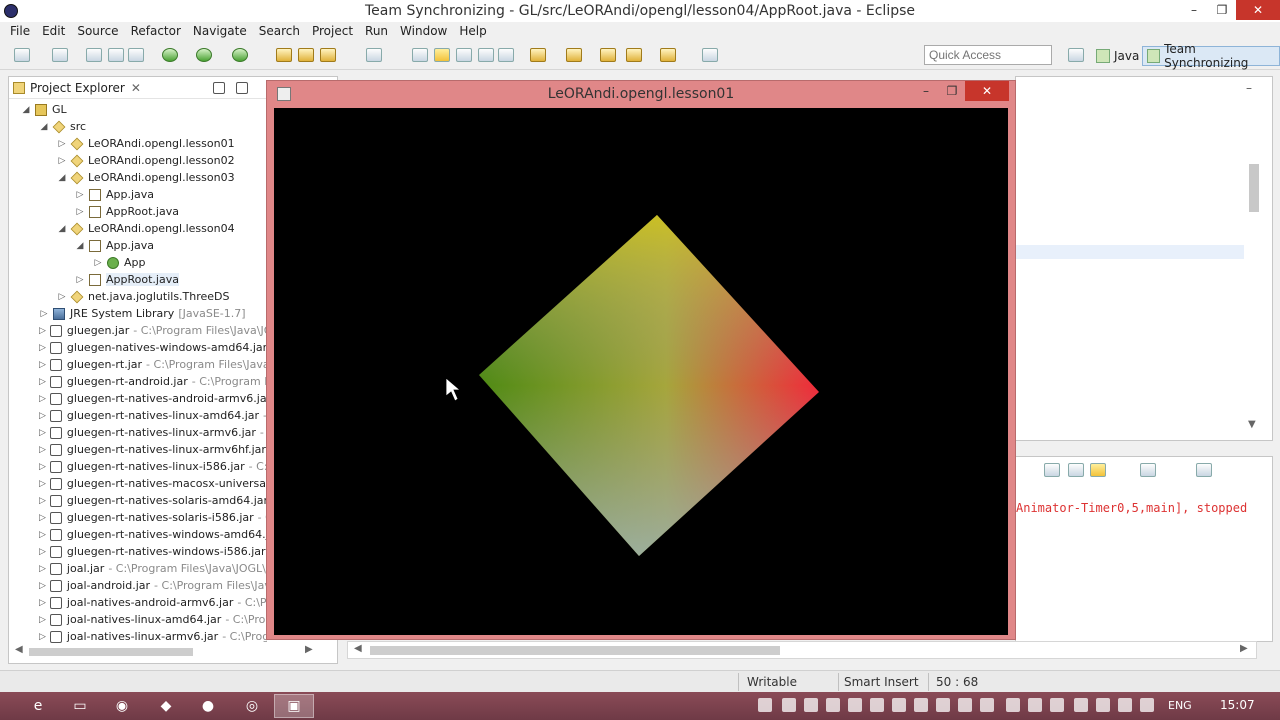 This screenshot has height=720, width=1280. What do you see at coordinates (1098, 470) in the screenshot?
I see `pin-console-icon` at bounding box center [1098, 470].